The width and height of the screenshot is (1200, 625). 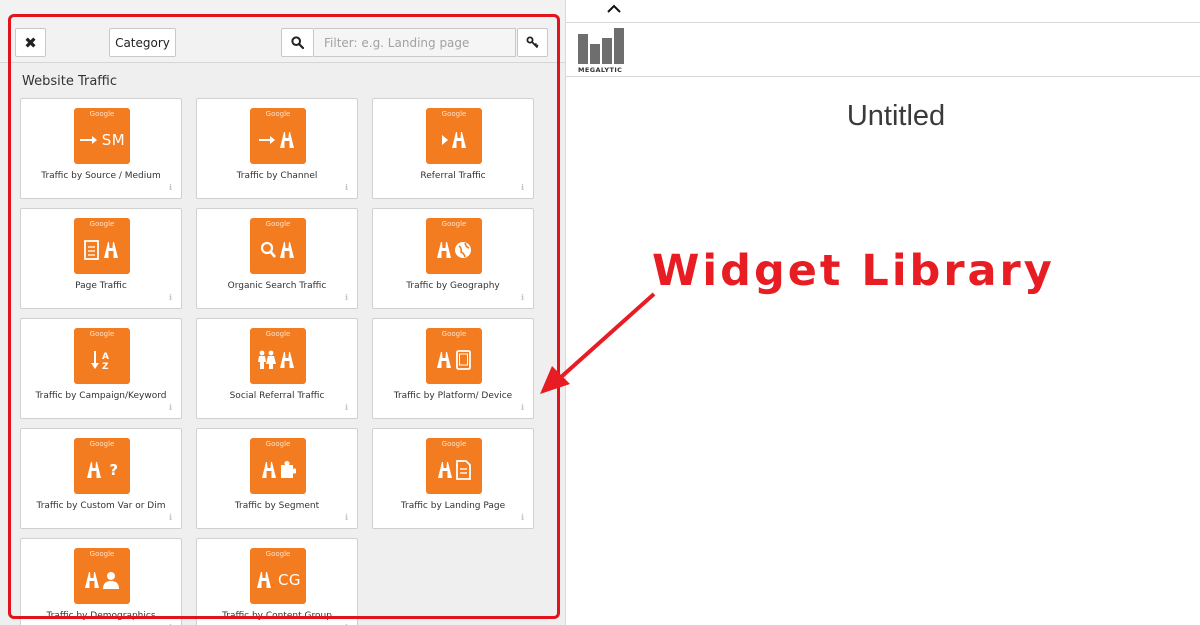 What do you see at coordinates (453, 286) in the screenshot?
I see `widget-label: Traffic by Geography` at bounding box center [453, 286].